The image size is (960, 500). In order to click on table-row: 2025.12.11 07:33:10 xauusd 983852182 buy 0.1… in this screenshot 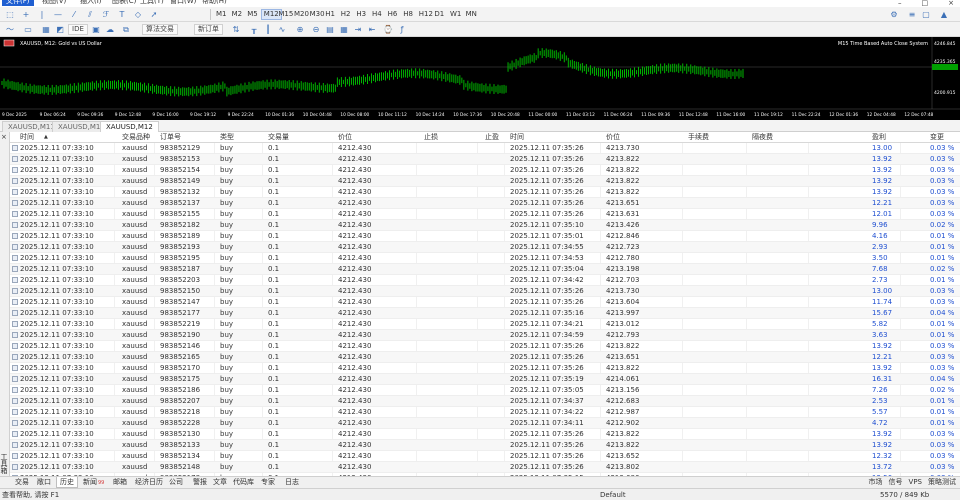, I will do `click(485, 225)`.